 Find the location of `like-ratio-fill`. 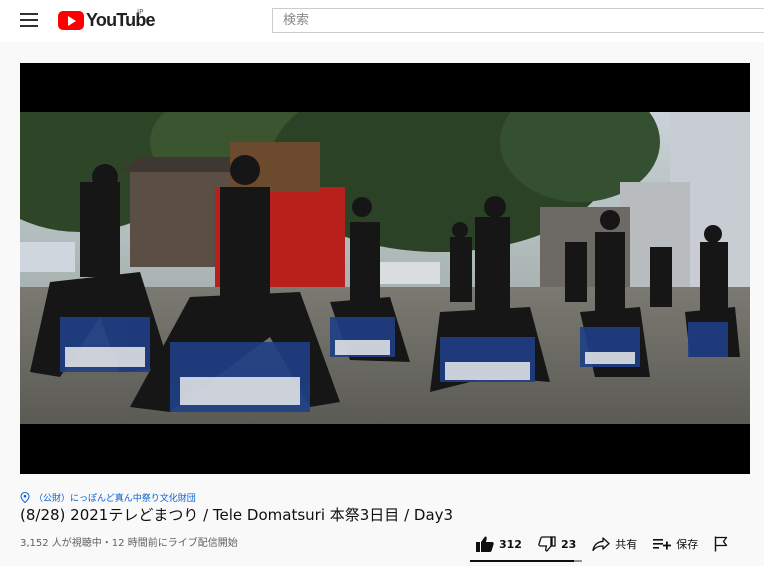

like-ratio-fill is located at coordinates (522, 561).